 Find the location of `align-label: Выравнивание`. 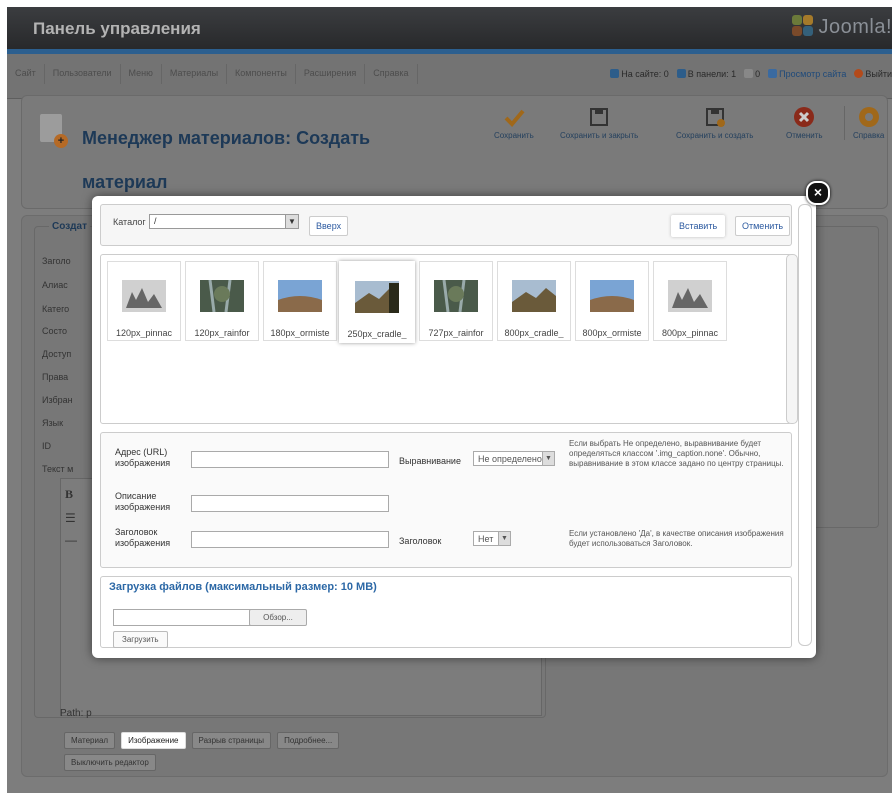

align-label: Выравнивание is located at coordinates (430, 461).